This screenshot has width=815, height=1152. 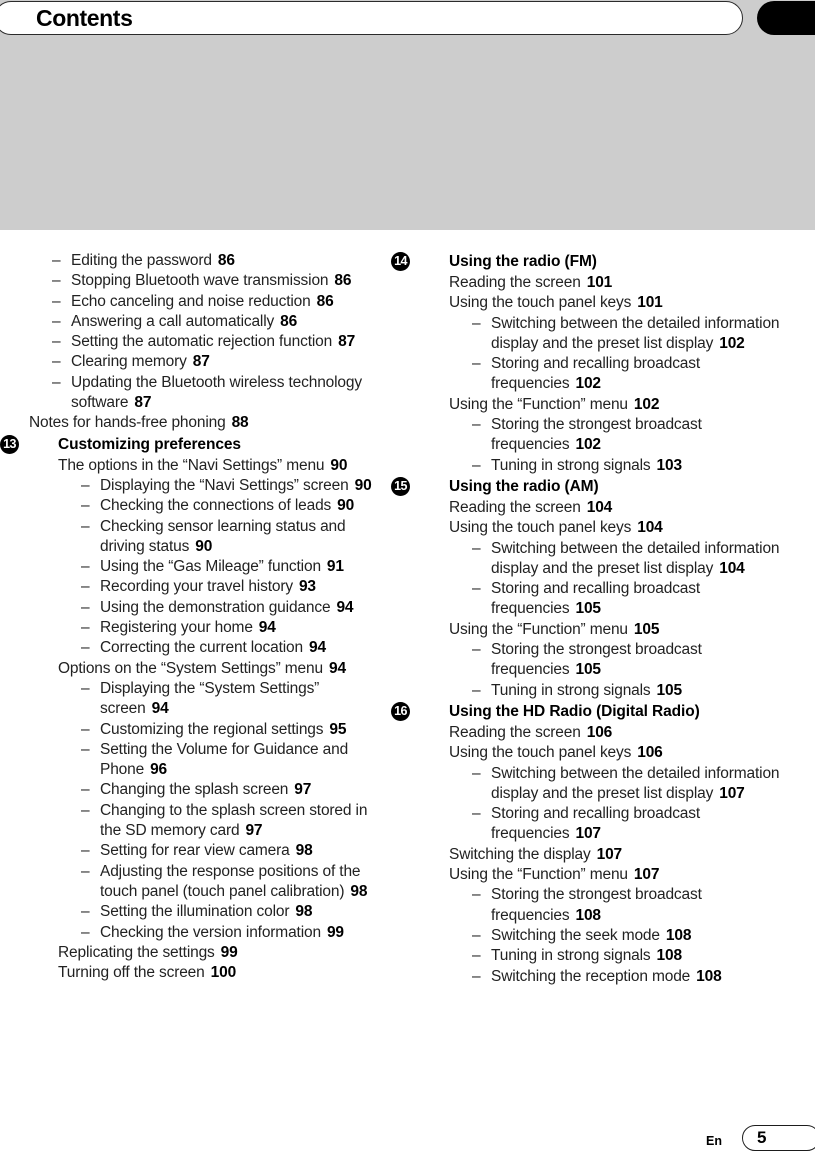 I want to click on toc-entry: – Answering a call automatically 86, so click(x=209, y=322).